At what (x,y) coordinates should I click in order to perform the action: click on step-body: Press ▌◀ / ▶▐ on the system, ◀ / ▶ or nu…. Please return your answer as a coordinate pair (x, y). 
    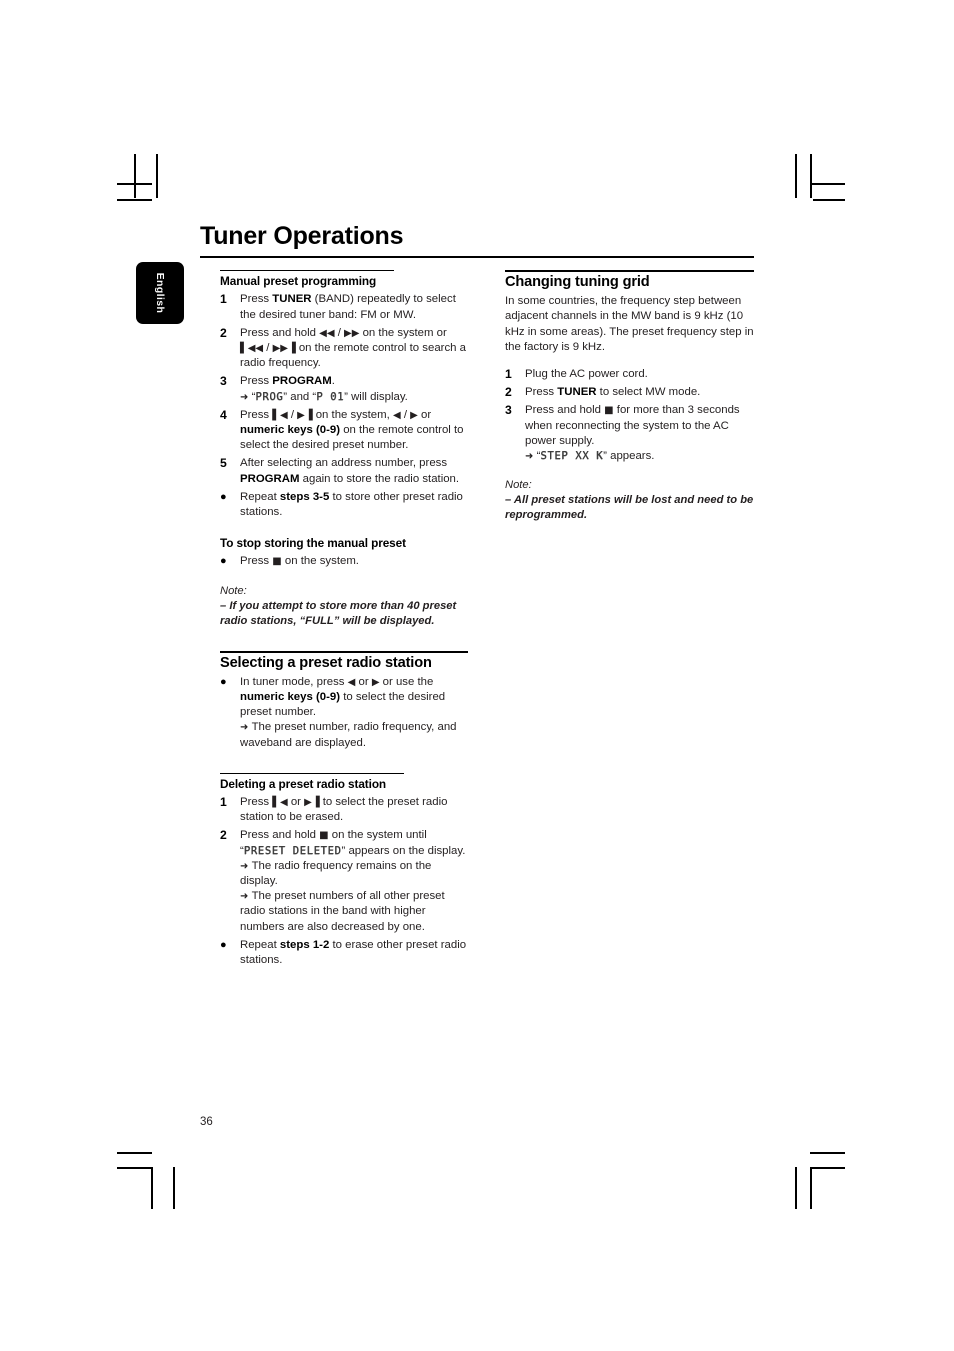
    Looking at the image, I should click on (355, 431).